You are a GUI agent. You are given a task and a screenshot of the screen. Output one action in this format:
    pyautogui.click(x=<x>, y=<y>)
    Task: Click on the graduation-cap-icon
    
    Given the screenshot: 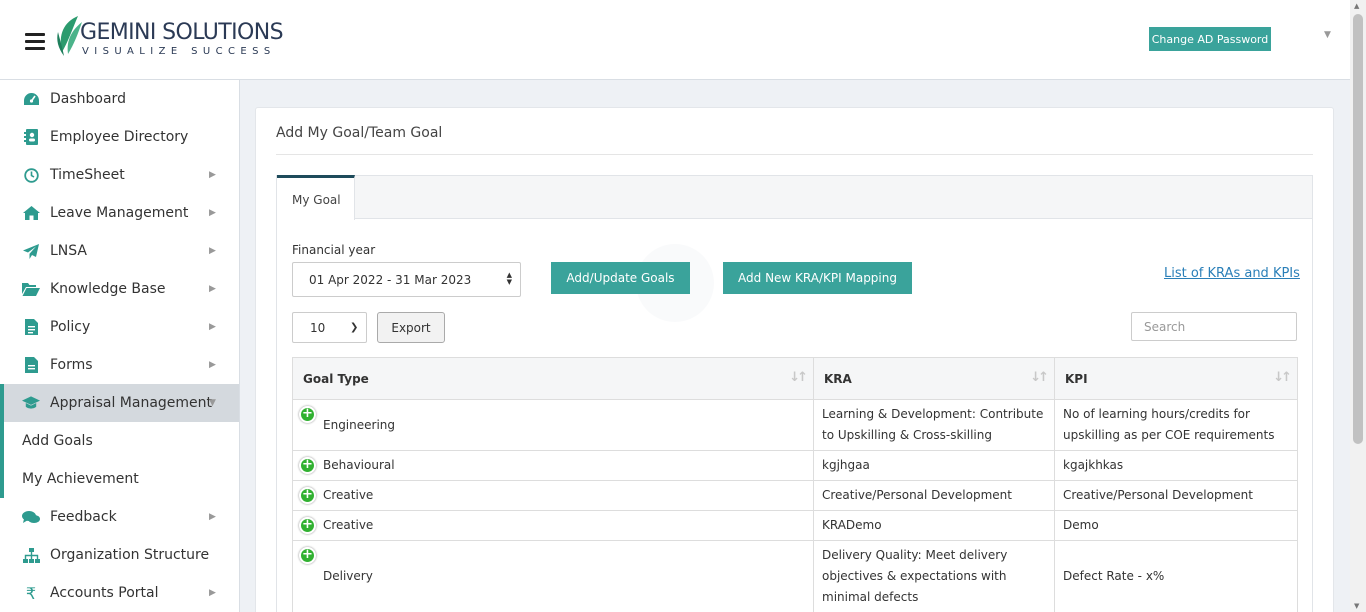 What is the action you would take?
    pyautogui.click(x=31, y=403)
    